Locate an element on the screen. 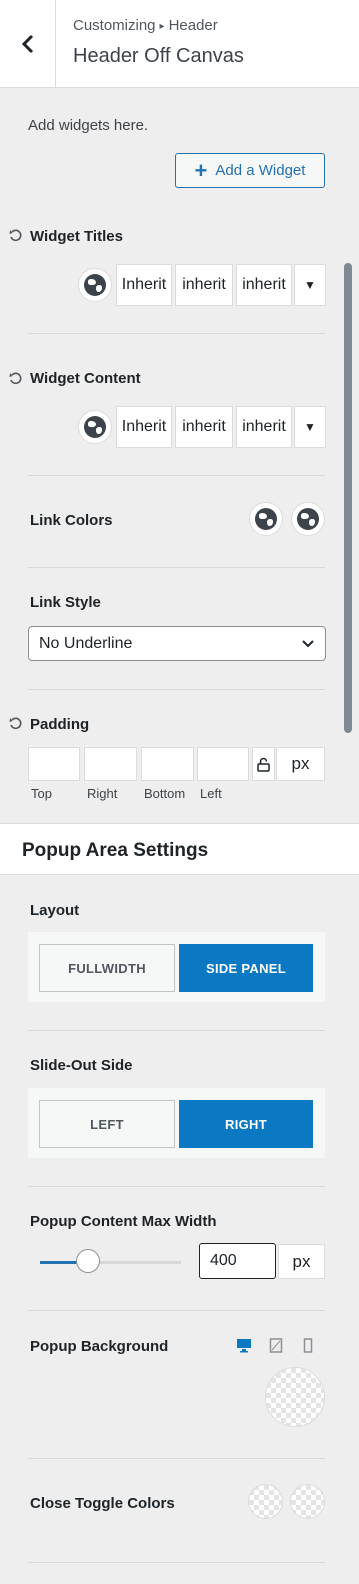  add-widget-label: Add a Widget is located at coordinates (260, 170).